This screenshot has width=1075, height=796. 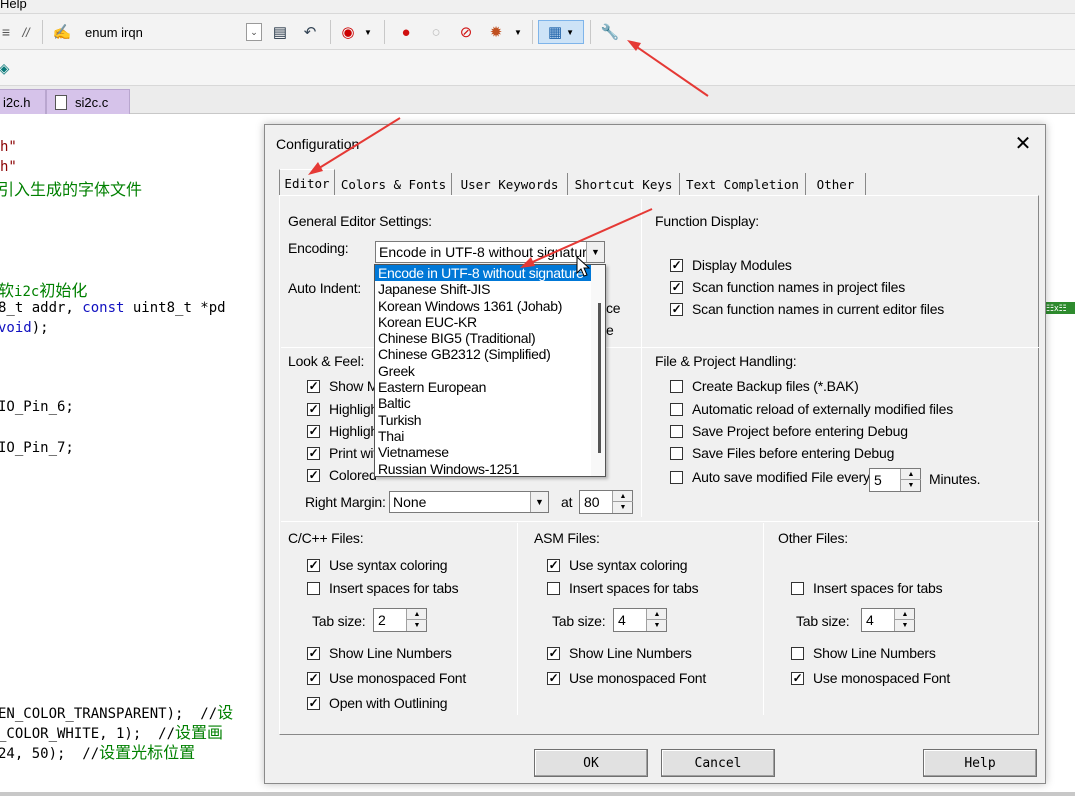 I want to click on dropdown-scrollbar, so click(x=598, y=370).